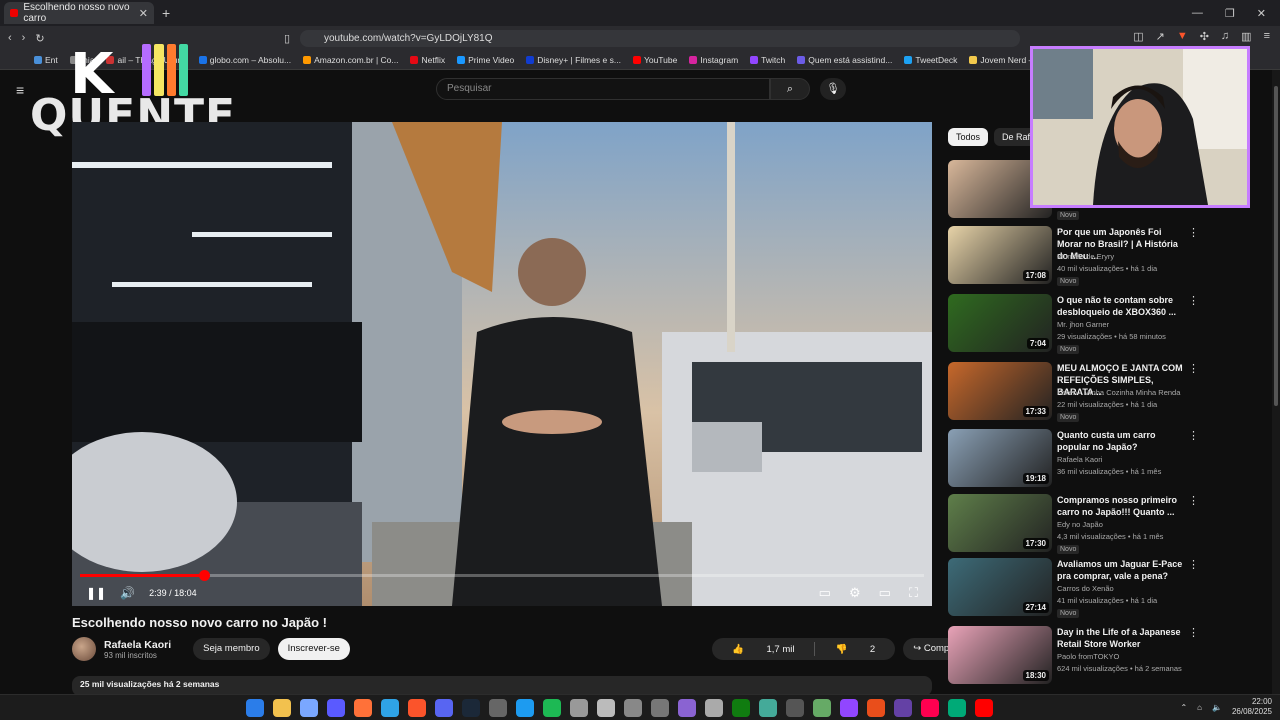  I want to click on dislike-button: 👎 2, so click(855, 649).